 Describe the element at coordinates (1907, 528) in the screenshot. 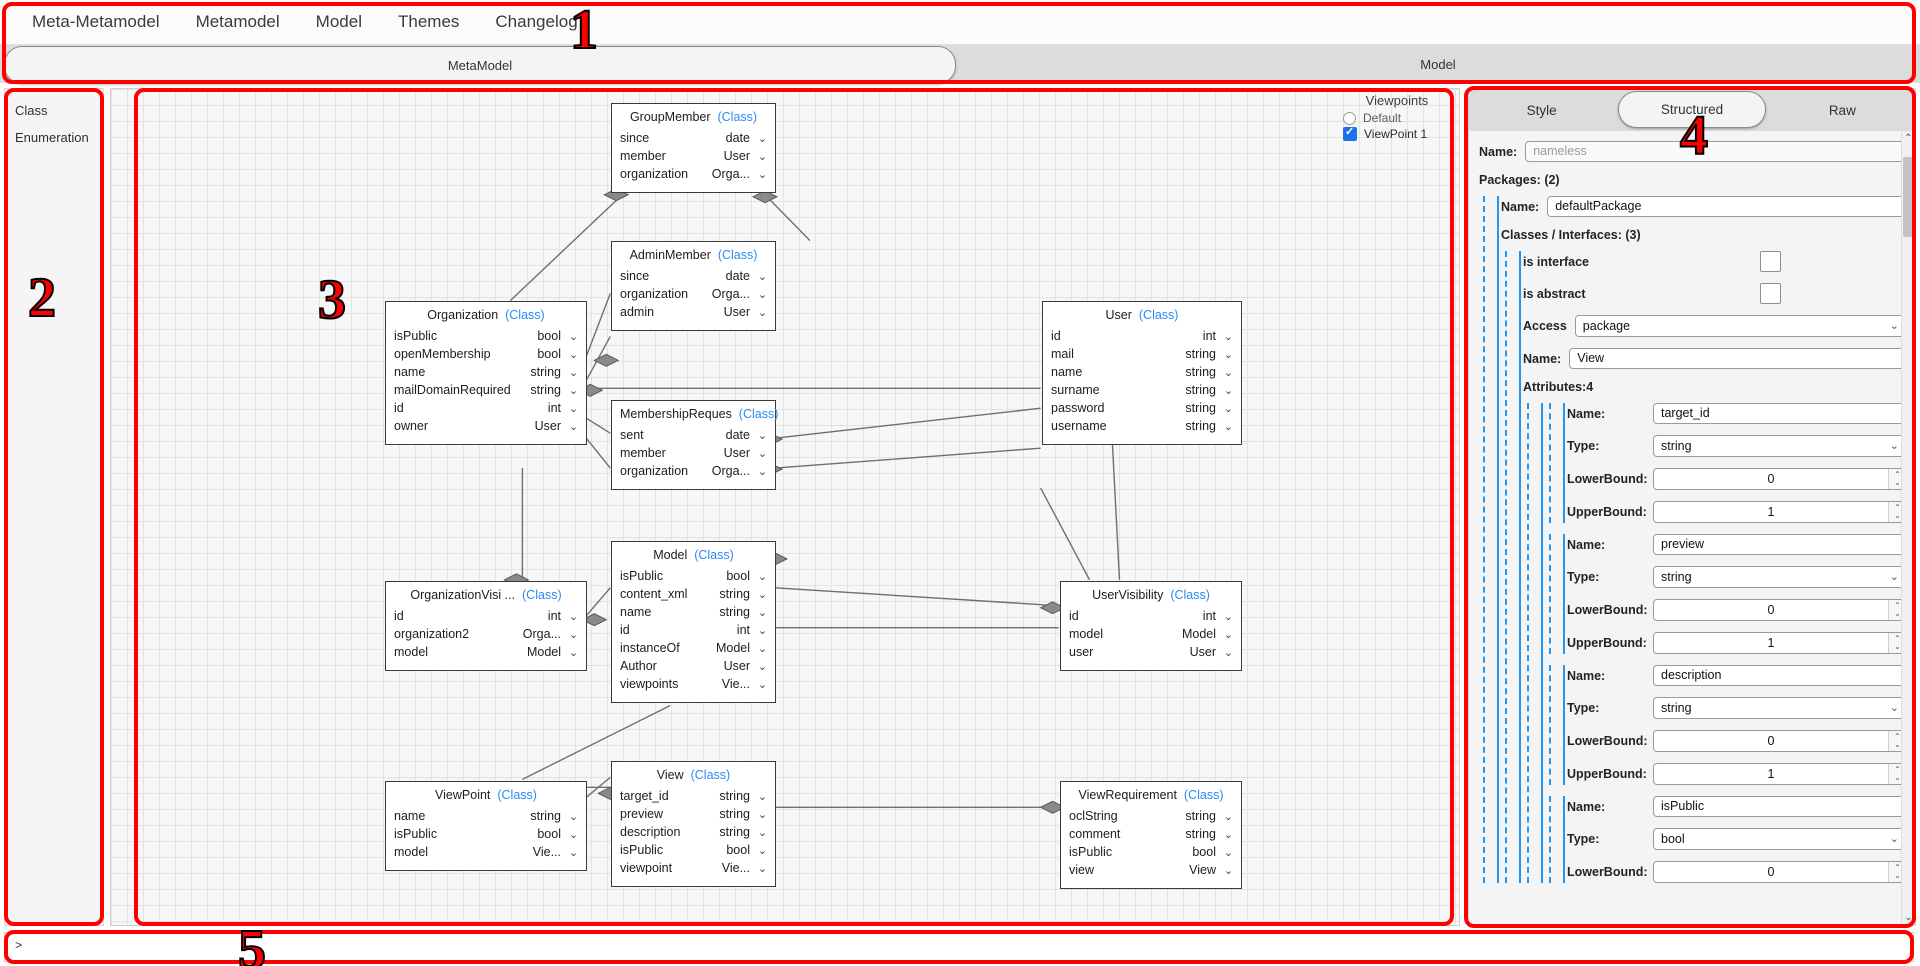

I see `properties-scrollbar: ⌃ ⌄` at that location.